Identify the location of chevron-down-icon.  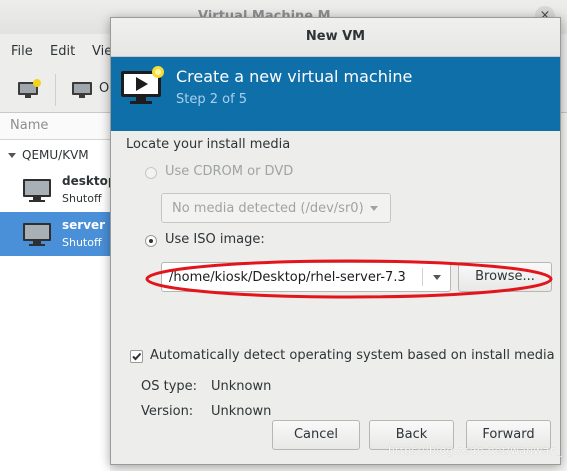
(374, 208).